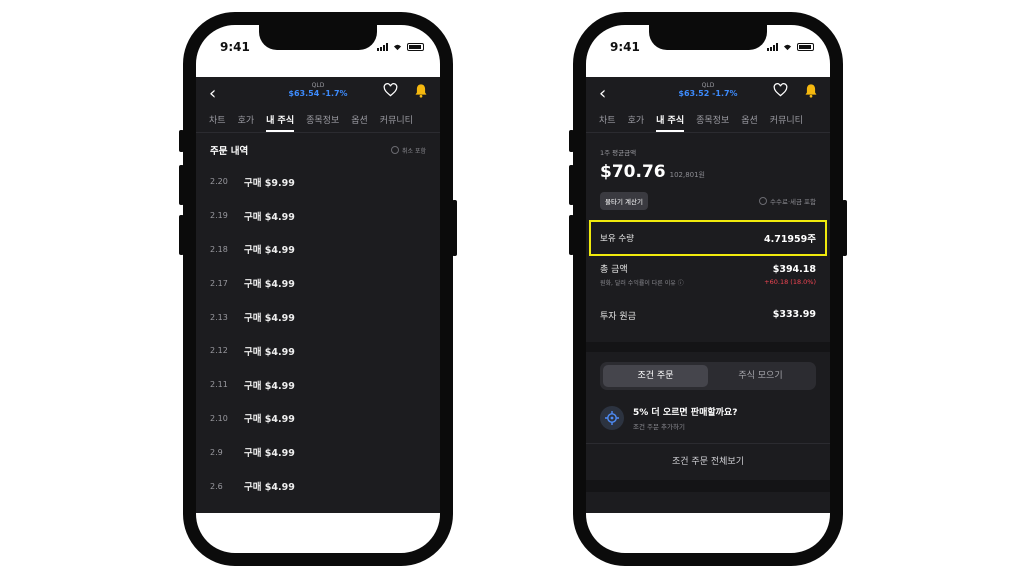 This screenshot has height=576, width=1024. I want to click on segment-conditional-order: 조건 주문, so click(655, 376).